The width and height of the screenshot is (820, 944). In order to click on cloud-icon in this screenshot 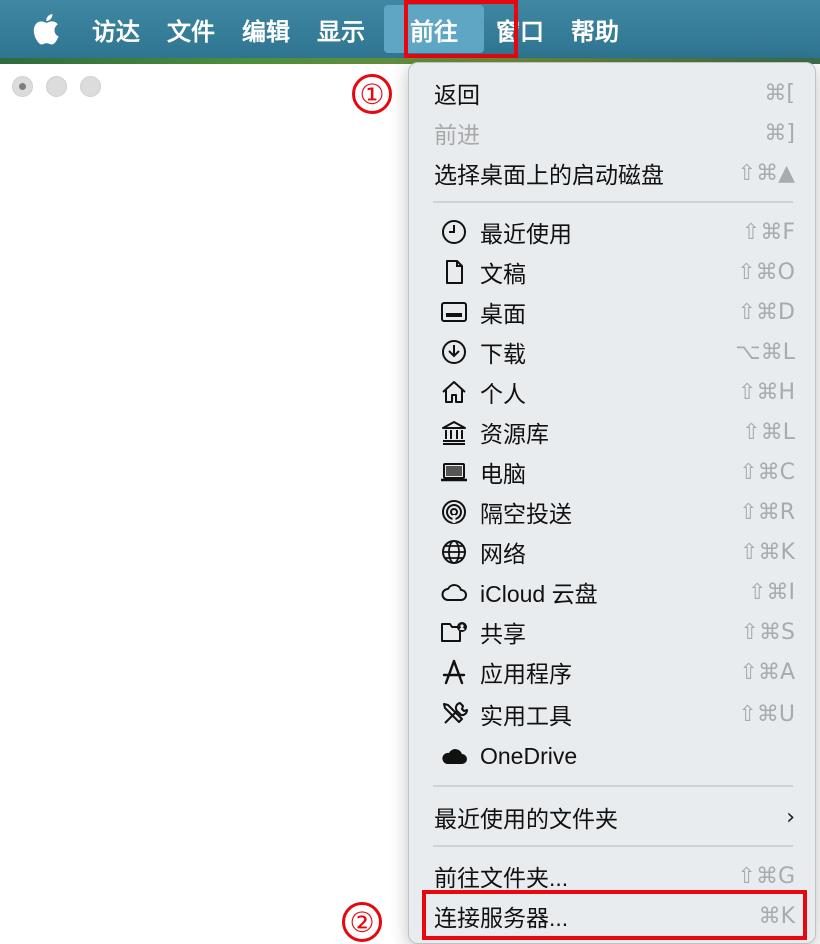, I will do `click(454, 592)`.